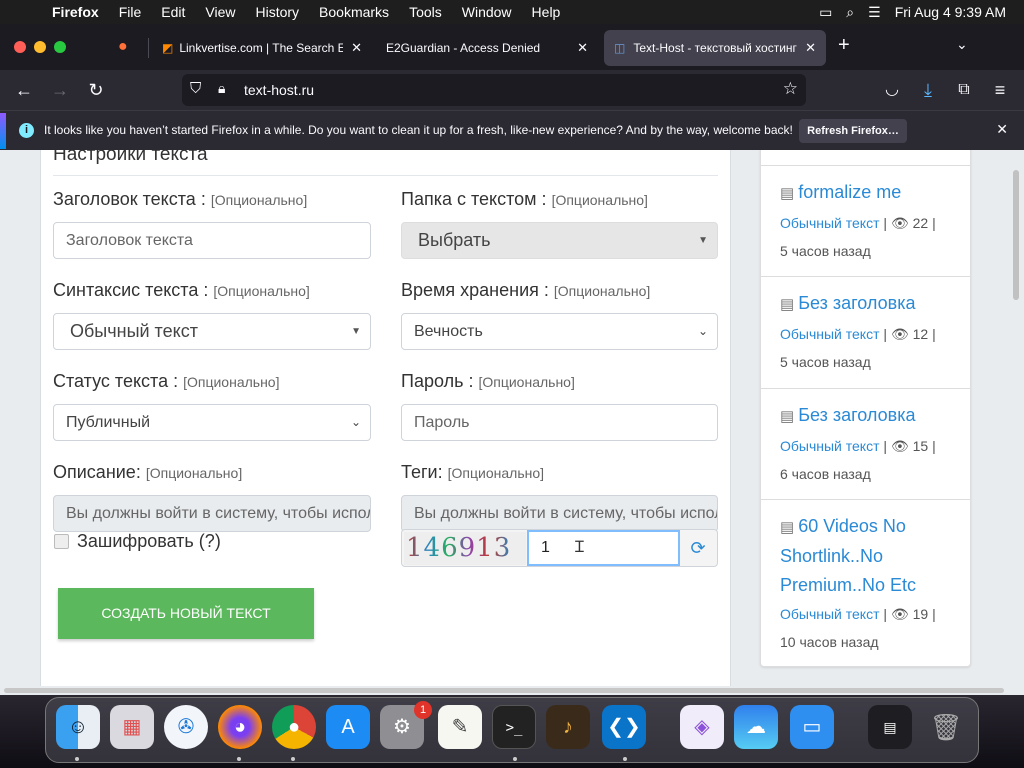 Image resolution: width=1024 pixels, height=768 pixels. What do you see at coordinates (920, 334) in the screenshot?
I see `view-count: 12` at bounding box center [920, 334].